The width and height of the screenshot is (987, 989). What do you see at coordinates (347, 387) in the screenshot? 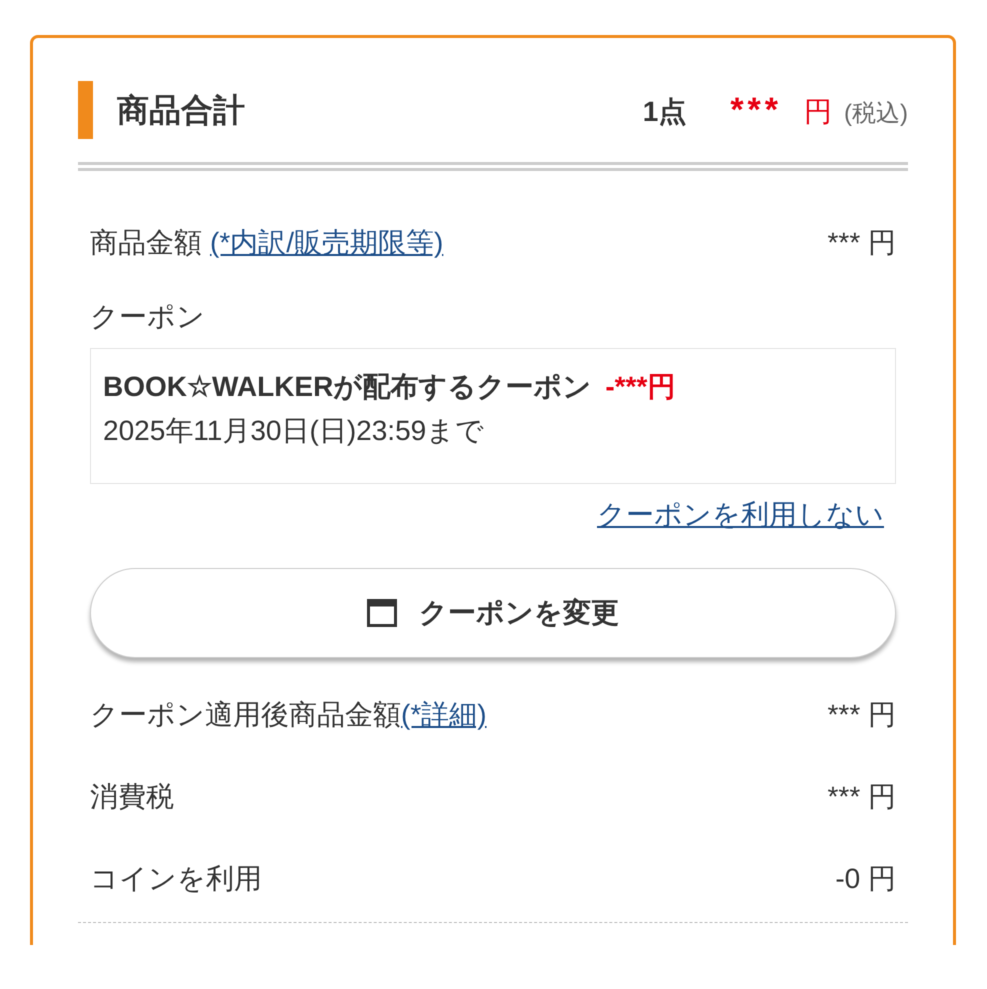
I see `coupon-name: BOOK☆WALKERが配布するクーポン` at bounding box center [347, 387].